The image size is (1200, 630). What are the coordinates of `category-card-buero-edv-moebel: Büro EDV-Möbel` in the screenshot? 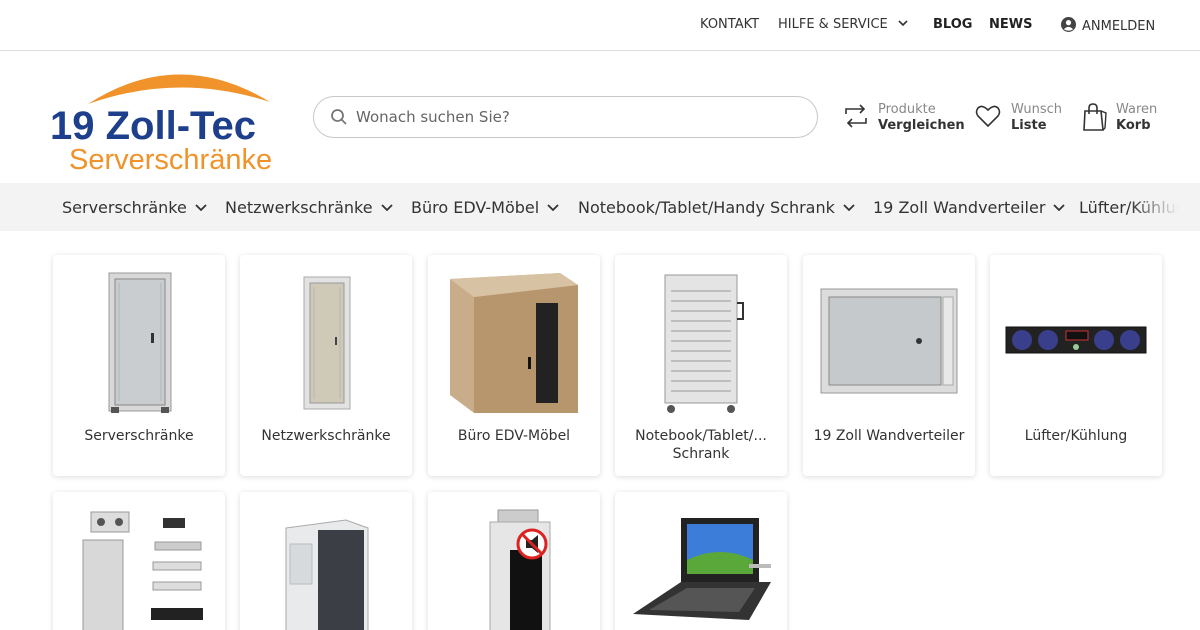 It's located at (514, 365).